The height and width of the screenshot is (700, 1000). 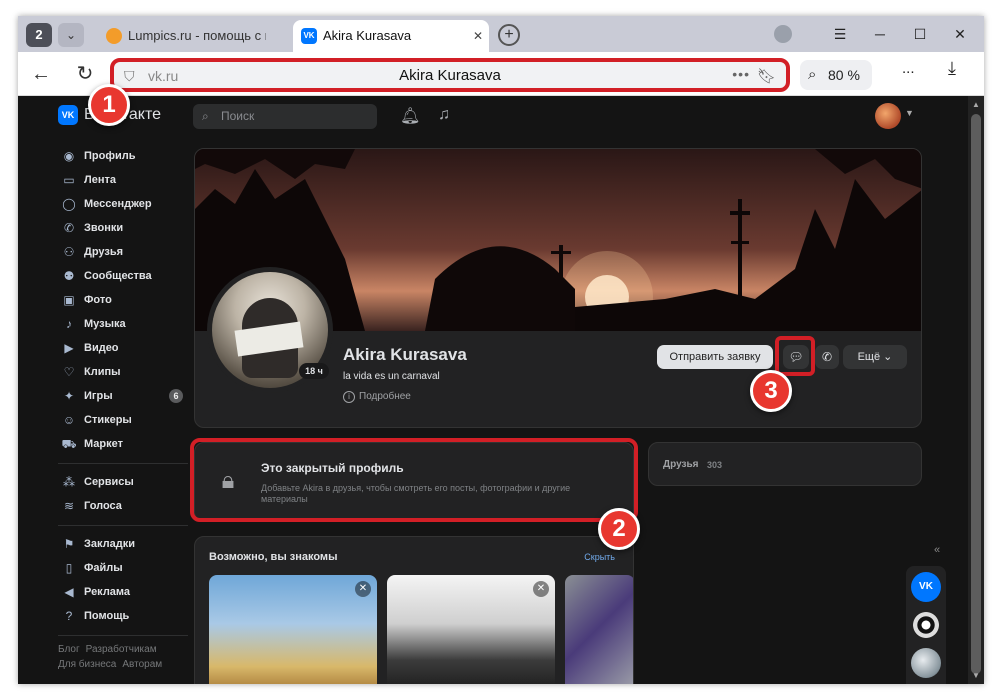 What do you see at coordinates (285, 116) in the screenshot?
I see `search-input: ⌕ Поиск` at bounding box center [285, 116].